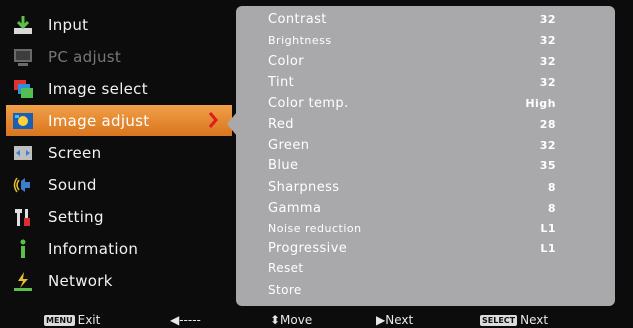 This screenshot has height=328, width=633. What do you see at coordinates (283, 165) in the screenshot?
I see `row-label: Blue` at bounding box center [283, 165].